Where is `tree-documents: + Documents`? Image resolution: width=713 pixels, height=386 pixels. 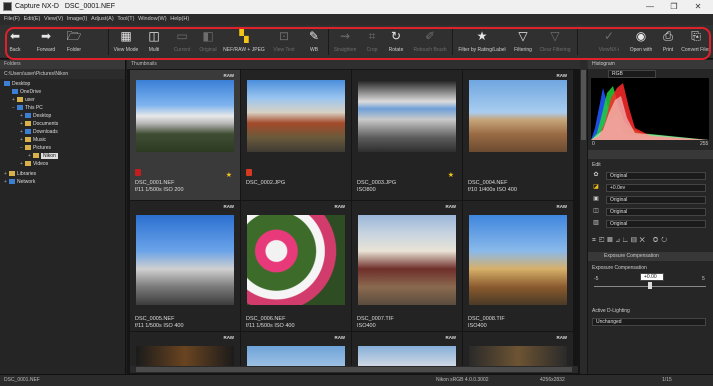 tree-documents: + Documents is located at coordinates (39, 124).